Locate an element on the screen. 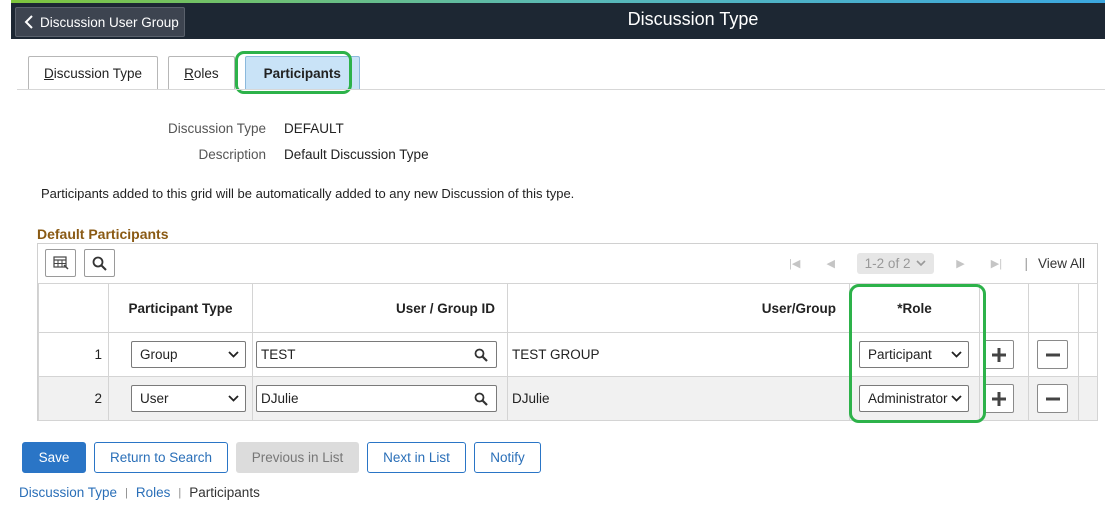 The height and width of the screenshot is (507, 1105). tab-roles-accesskey: R is located at coordinates (189, 73).